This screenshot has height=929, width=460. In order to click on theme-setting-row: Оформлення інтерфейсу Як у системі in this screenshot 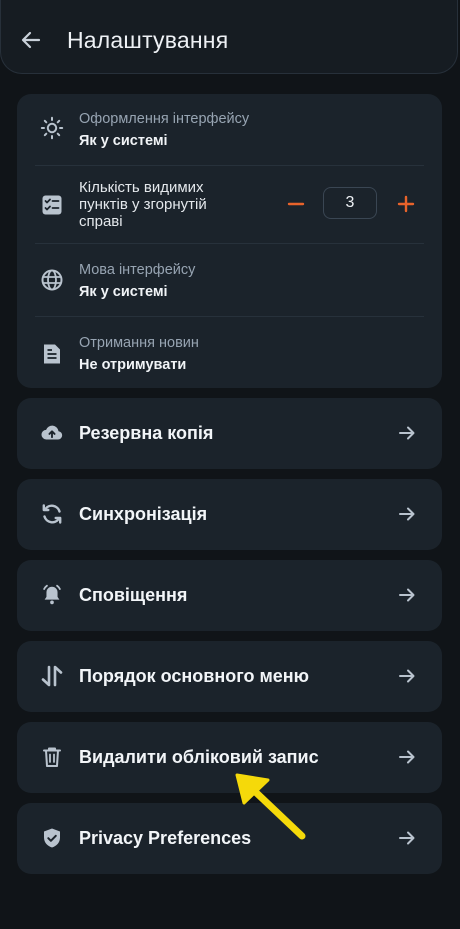, I will do `click(229, 130)`.